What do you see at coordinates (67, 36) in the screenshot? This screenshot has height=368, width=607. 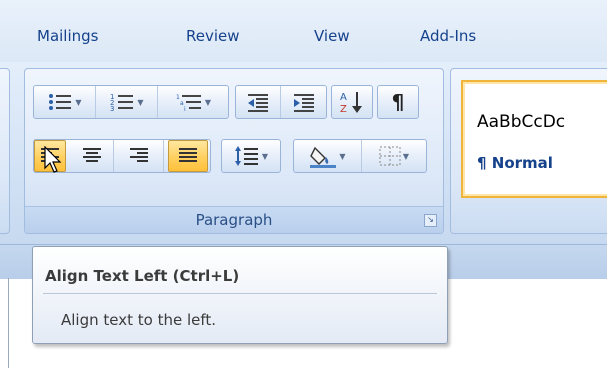 I see `tab-mailings: Mailings` at bounding box center [67, 36].